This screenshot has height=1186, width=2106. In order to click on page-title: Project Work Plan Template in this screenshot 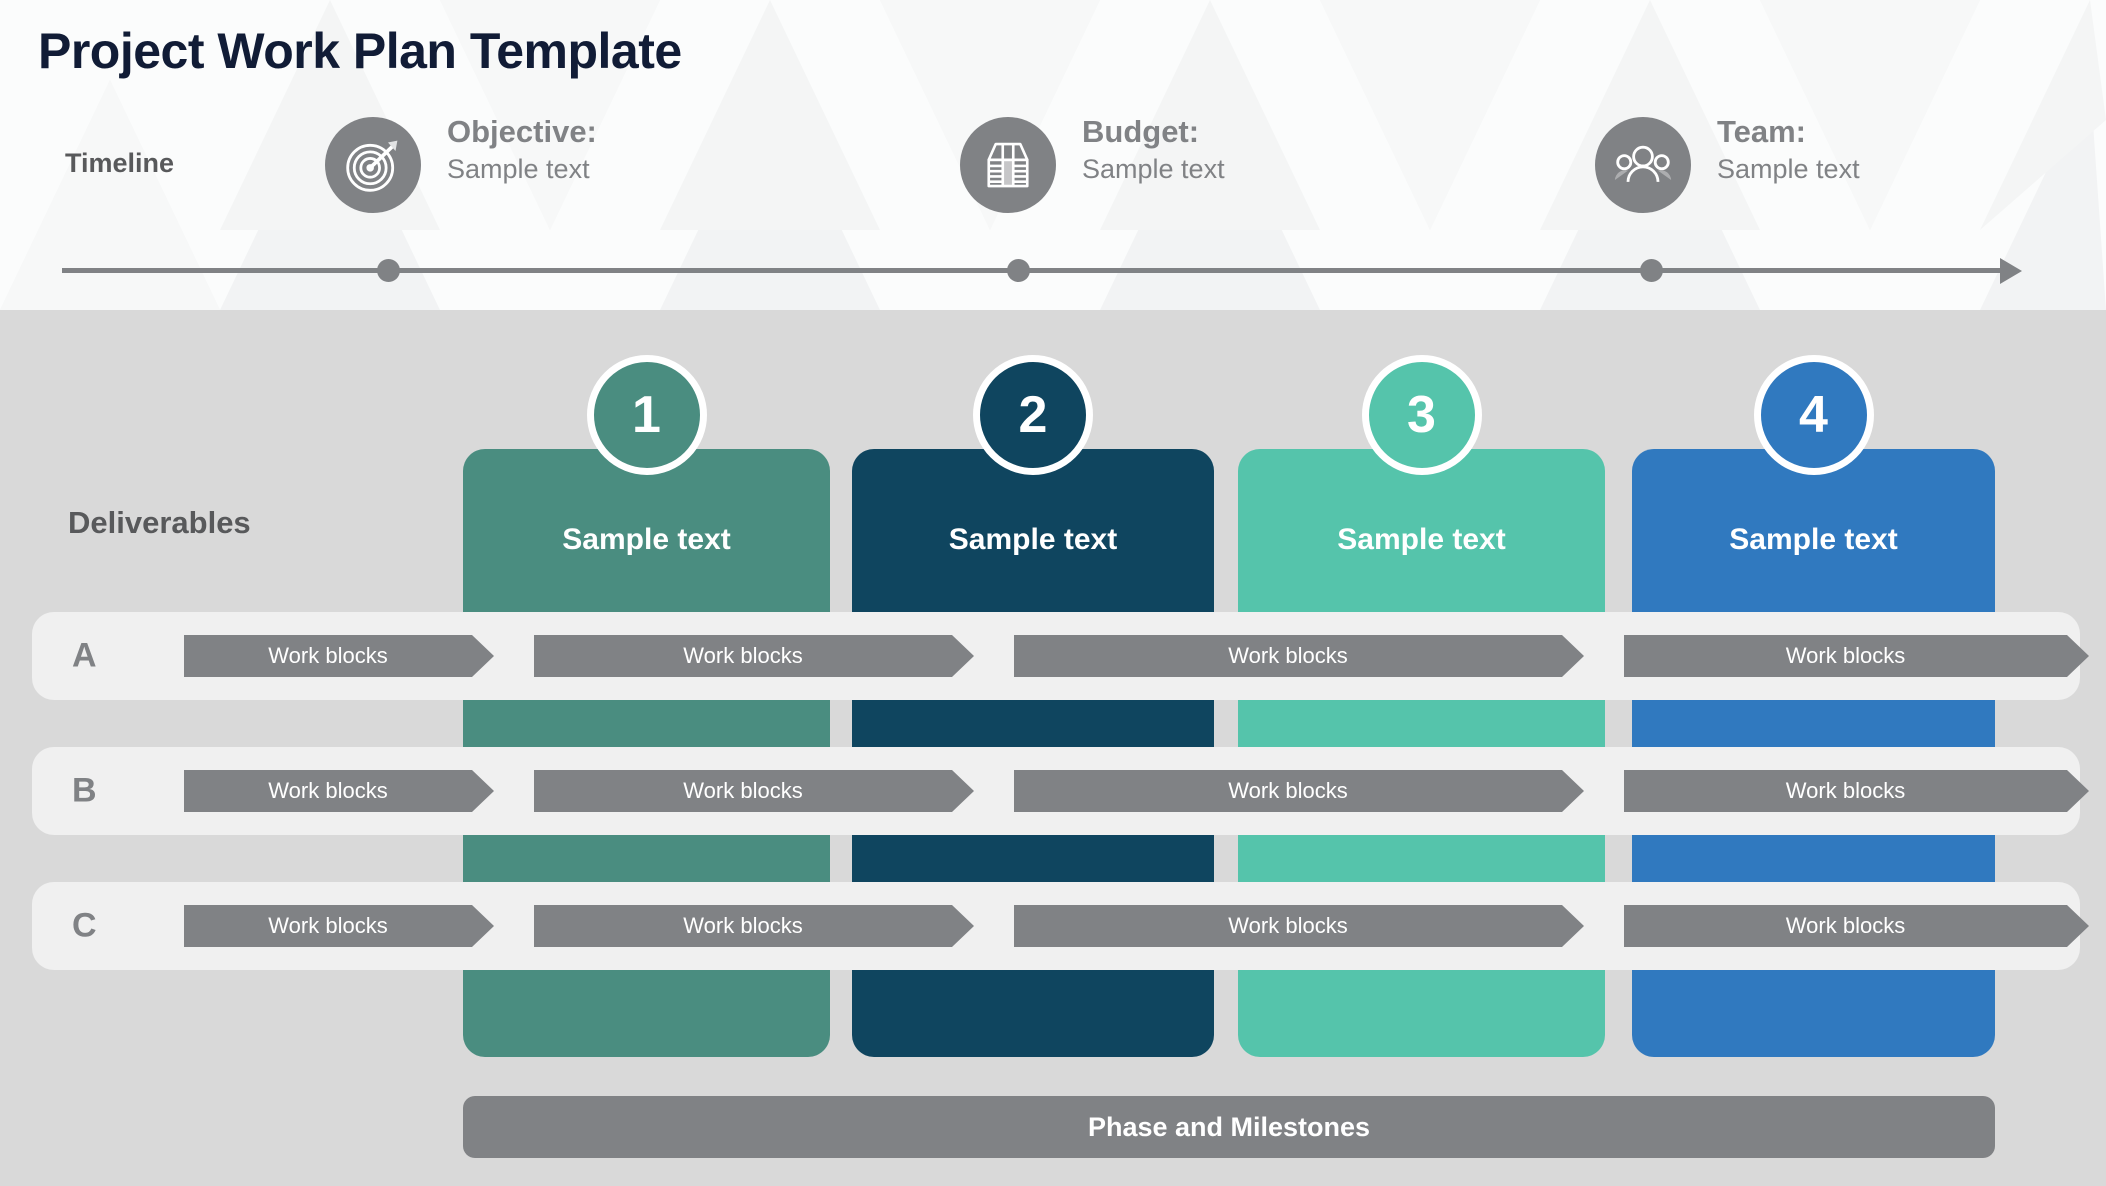, I will do `click(360, 51)`.